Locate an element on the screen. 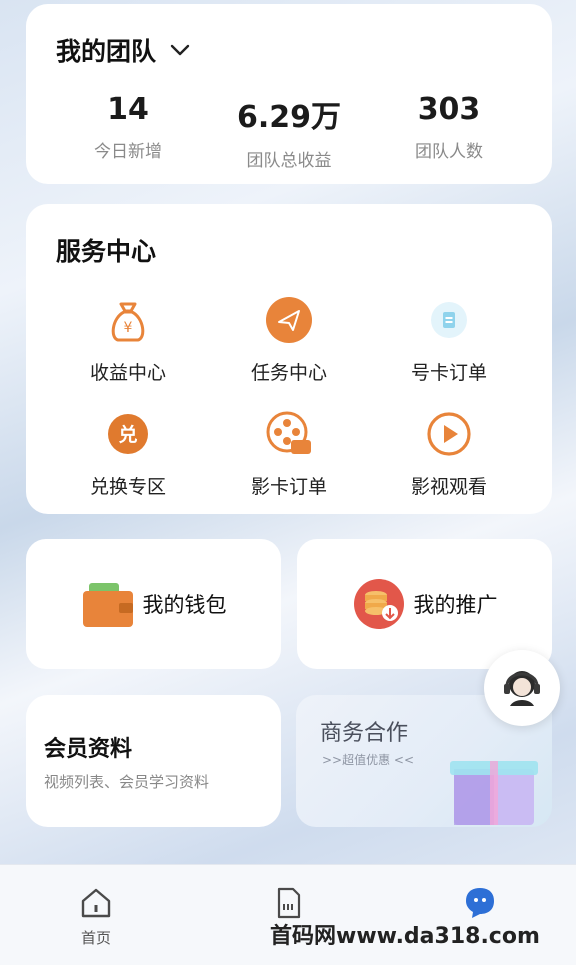 The width and height of the screenshot is (576, 965). service-title: 服务中心 is located at coordinates (106, 251).